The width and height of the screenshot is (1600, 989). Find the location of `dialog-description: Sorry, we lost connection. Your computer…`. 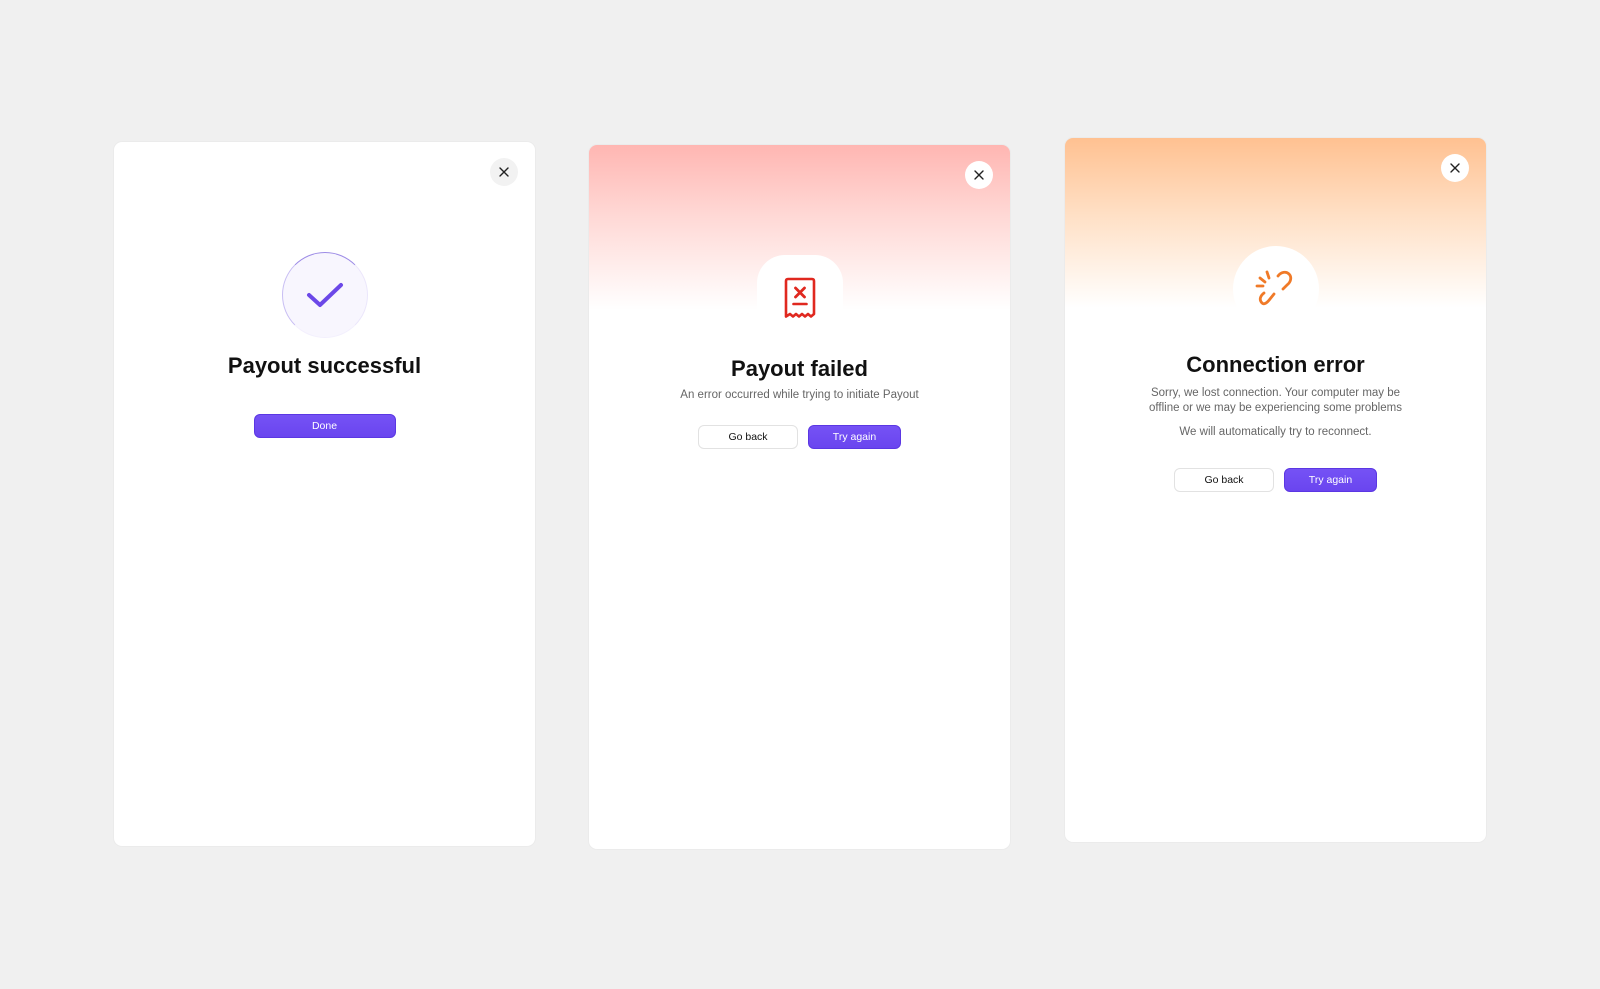

dialog-description: Sorry, we lost connection. Your computer… is located at coordinates (1275, 401).